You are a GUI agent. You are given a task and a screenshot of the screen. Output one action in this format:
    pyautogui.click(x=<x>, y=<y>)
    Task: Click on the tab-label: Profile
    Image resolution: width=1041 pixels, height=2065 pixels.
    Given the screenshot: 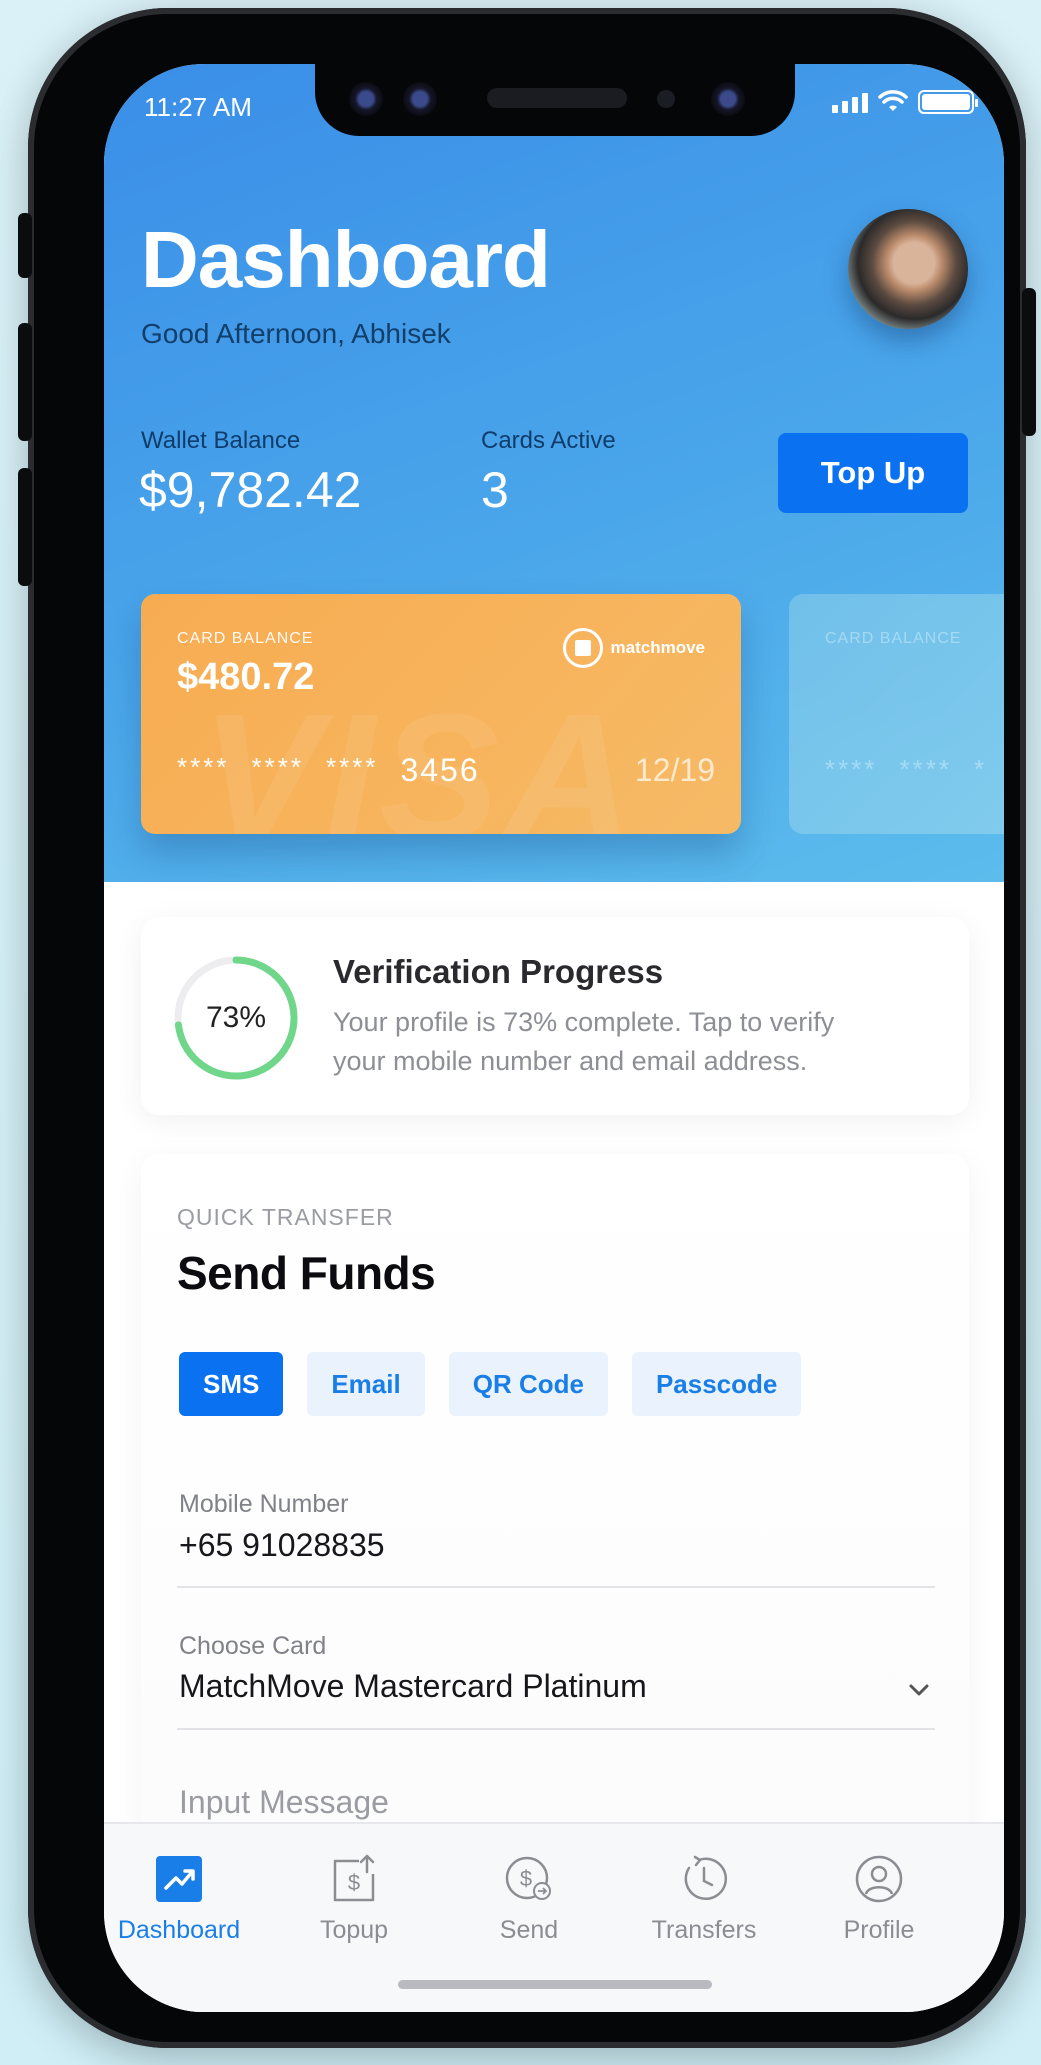 What is the action you would take?
    pyautogui.click(x=879, y=1930)
    